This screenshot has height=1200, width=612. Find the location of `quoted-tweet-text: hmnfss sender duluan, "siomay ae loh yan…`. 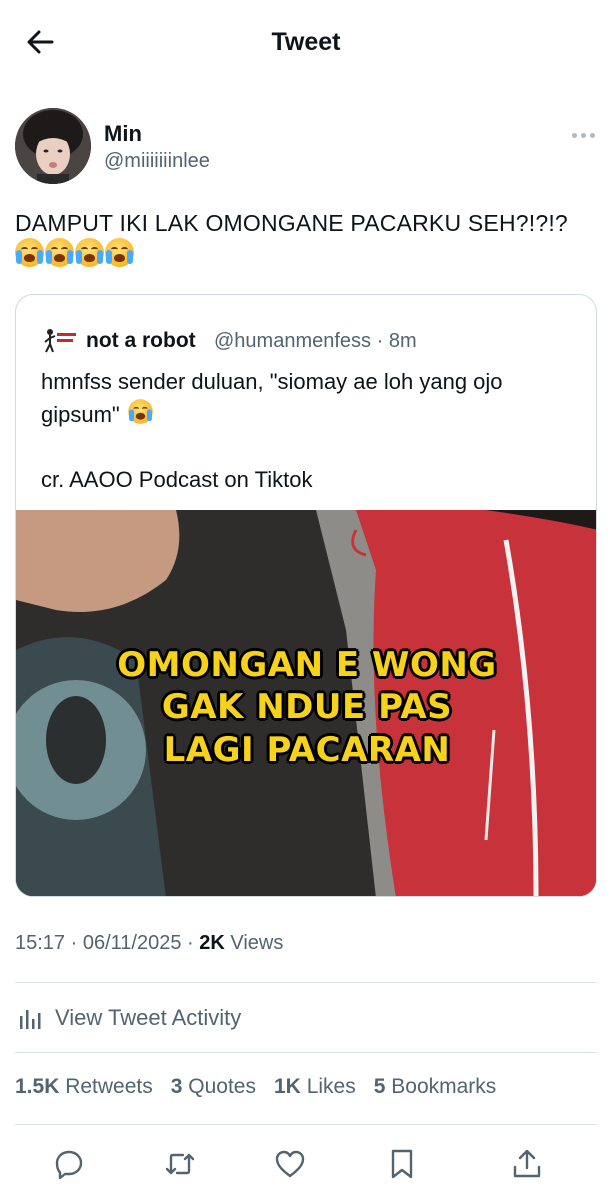

quoted-tweet-text: hmnfss sender duluan, "siomay ae loh yan… is located at coordinates (311, 398).